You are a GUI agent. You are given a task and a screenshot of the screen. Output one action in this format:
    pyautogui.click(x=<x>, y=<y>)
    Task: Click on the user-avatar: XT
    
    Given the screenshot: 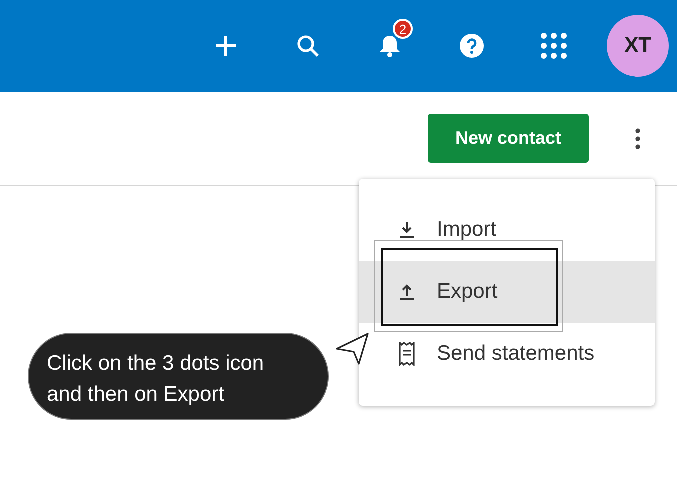 What is the action you would take?
    pyautogui.click(x=638, y=46)
    